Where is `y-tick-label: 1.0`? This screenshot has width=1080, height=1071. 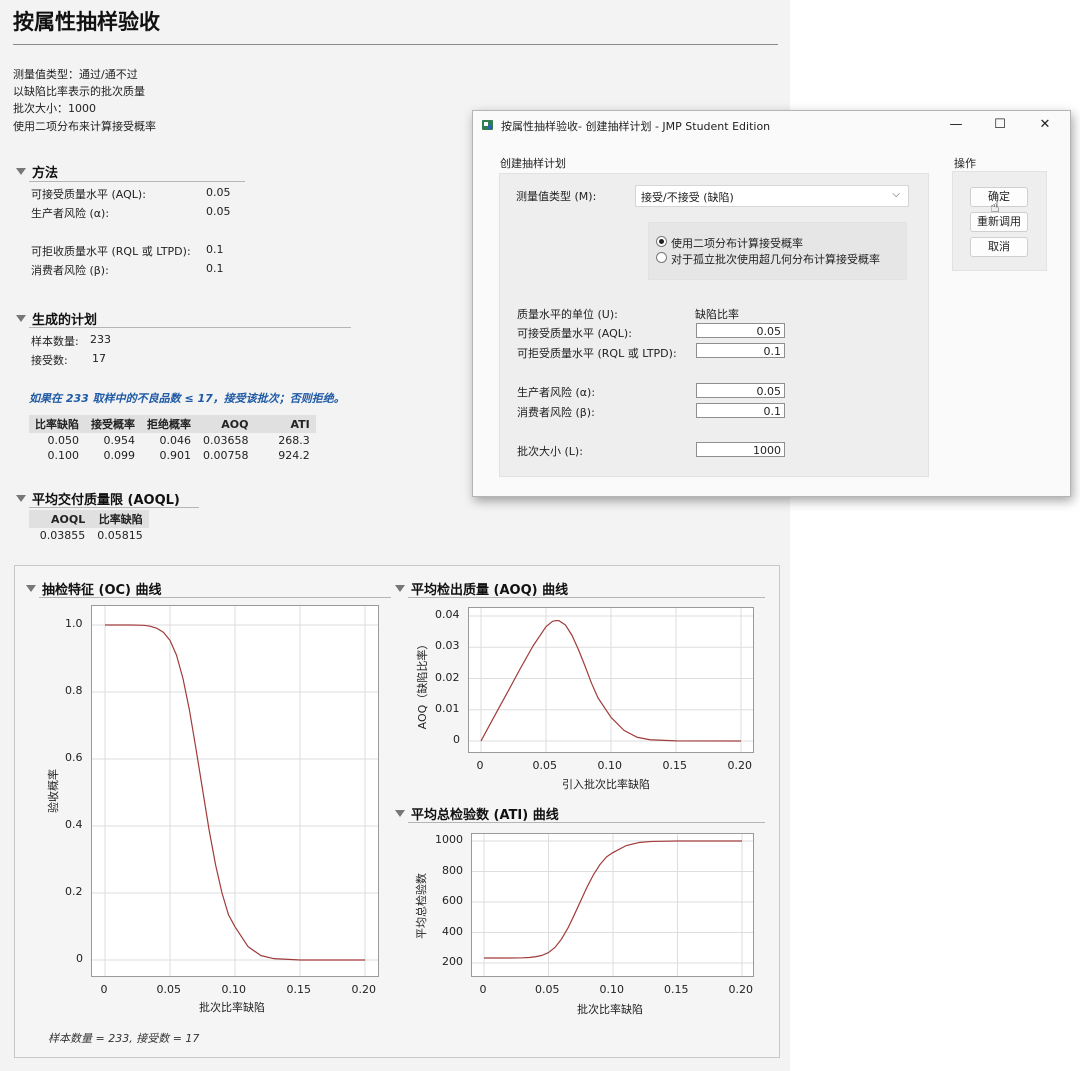
y-tick-label: 1.0 is located at coordinates (74, 623).